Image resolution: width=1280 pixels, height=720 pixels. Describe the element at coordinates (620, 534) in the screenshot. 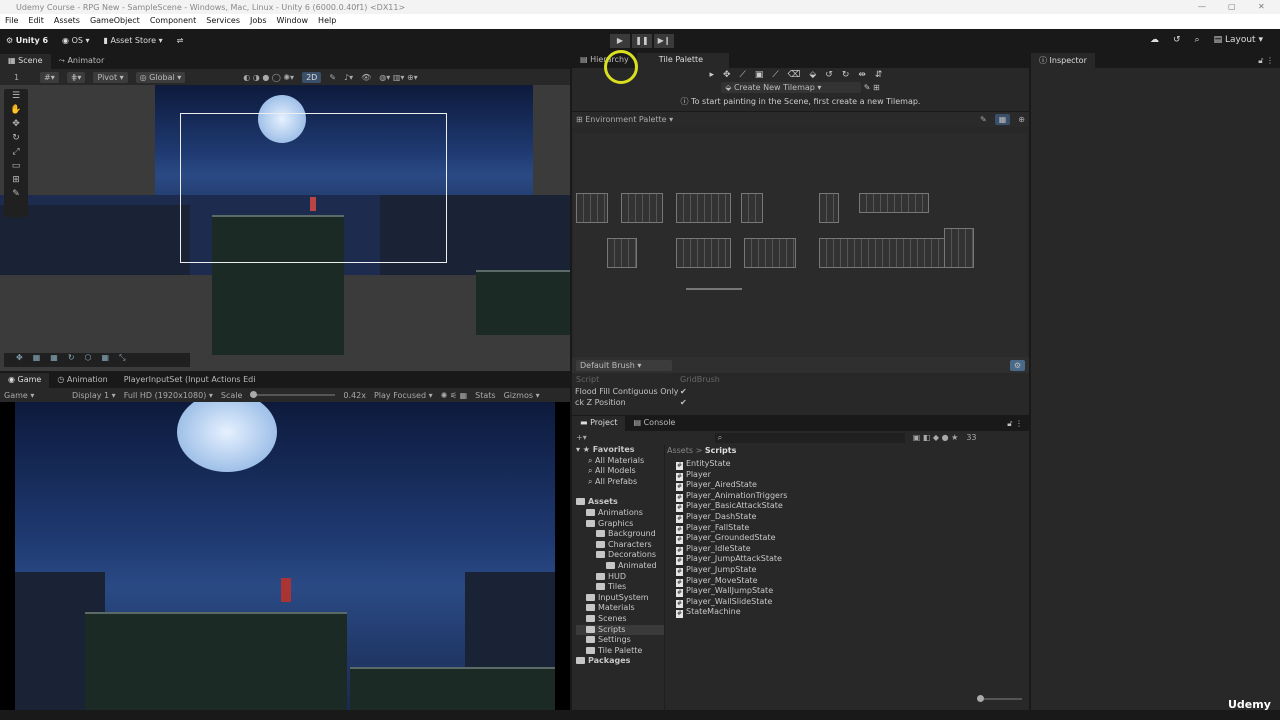

I see `tree-item-background: Background` at that location.